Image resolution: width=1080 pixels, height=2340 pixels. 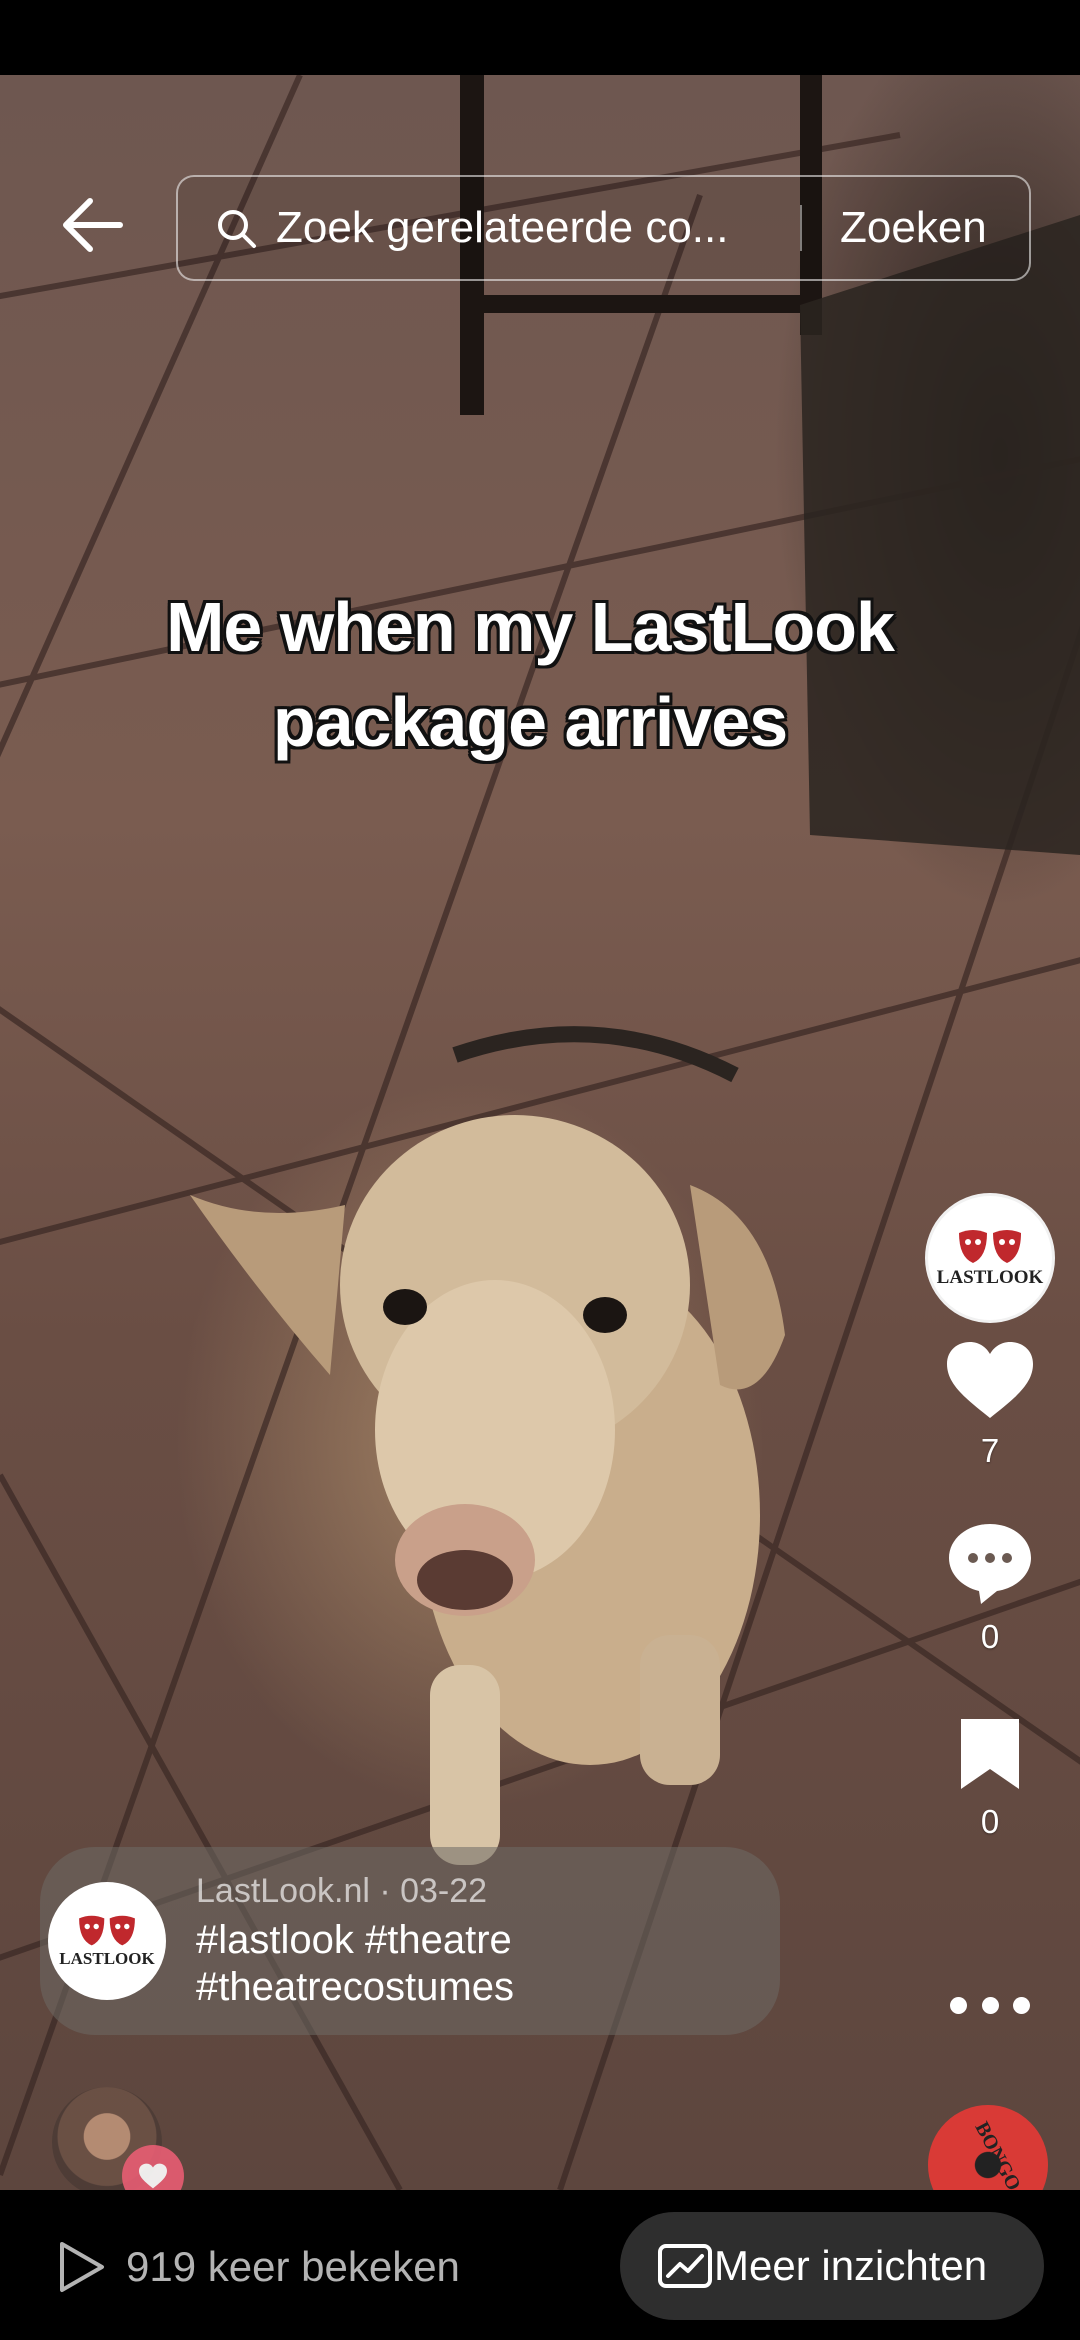 I want to click on creator-avatar: LASTLOOK, so click(x=990, y=1258).